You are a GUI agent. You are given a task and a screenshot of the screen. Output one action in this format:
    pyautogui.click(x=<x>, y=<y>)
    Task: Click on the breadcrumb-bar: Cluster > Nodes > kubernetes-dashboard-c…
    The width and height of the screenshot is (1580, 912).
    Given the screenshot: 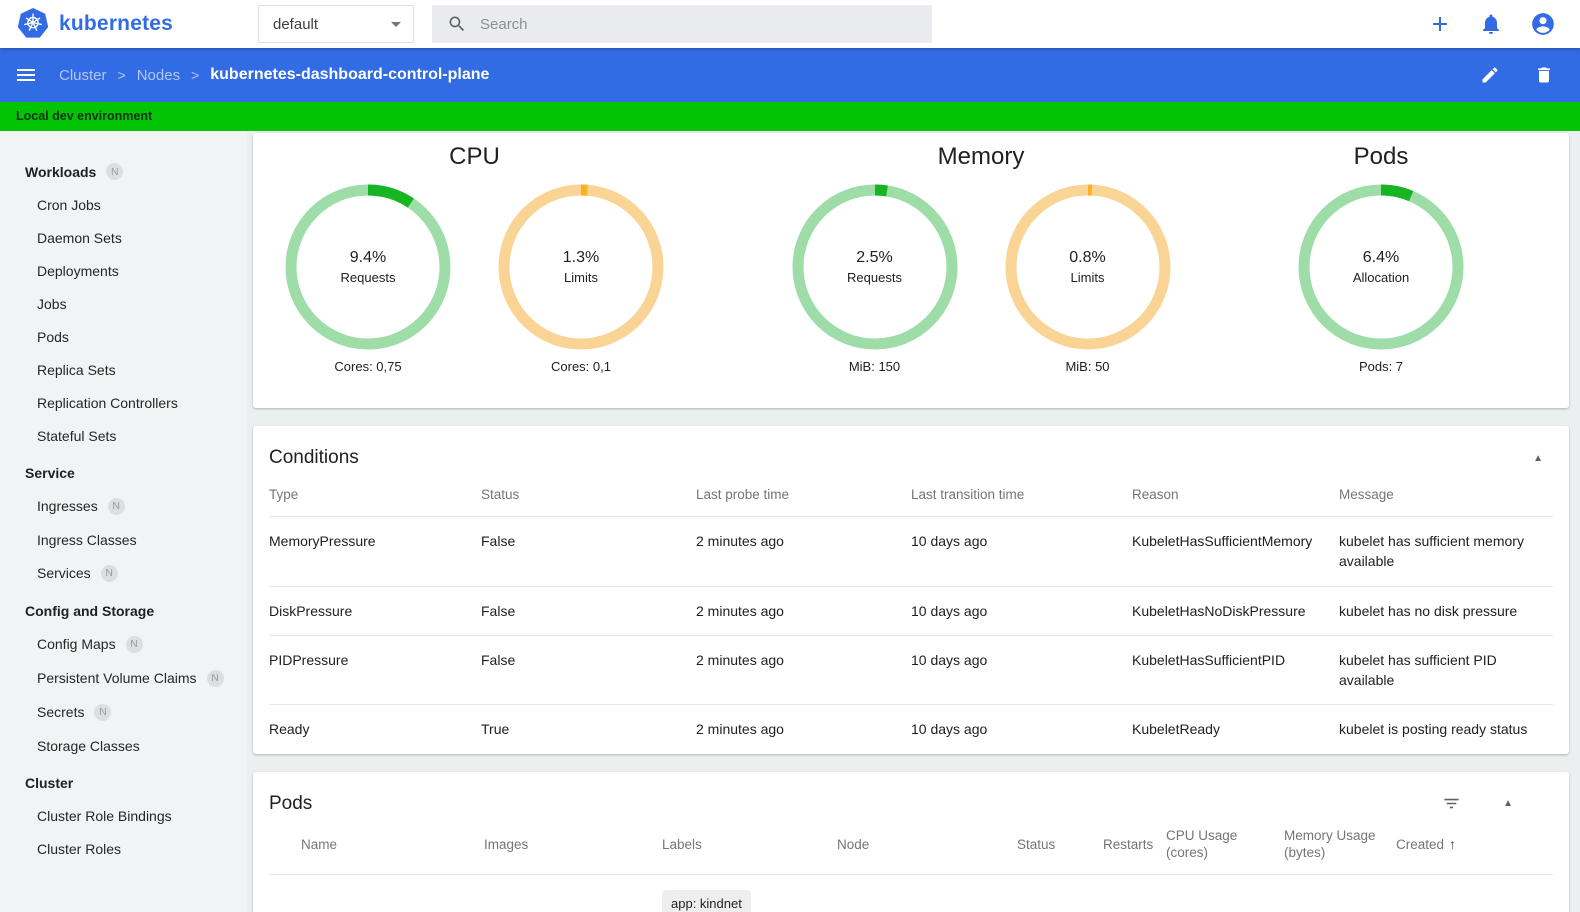 What is the action you would take?
    pyautogui.click(x=790, y=75)
    